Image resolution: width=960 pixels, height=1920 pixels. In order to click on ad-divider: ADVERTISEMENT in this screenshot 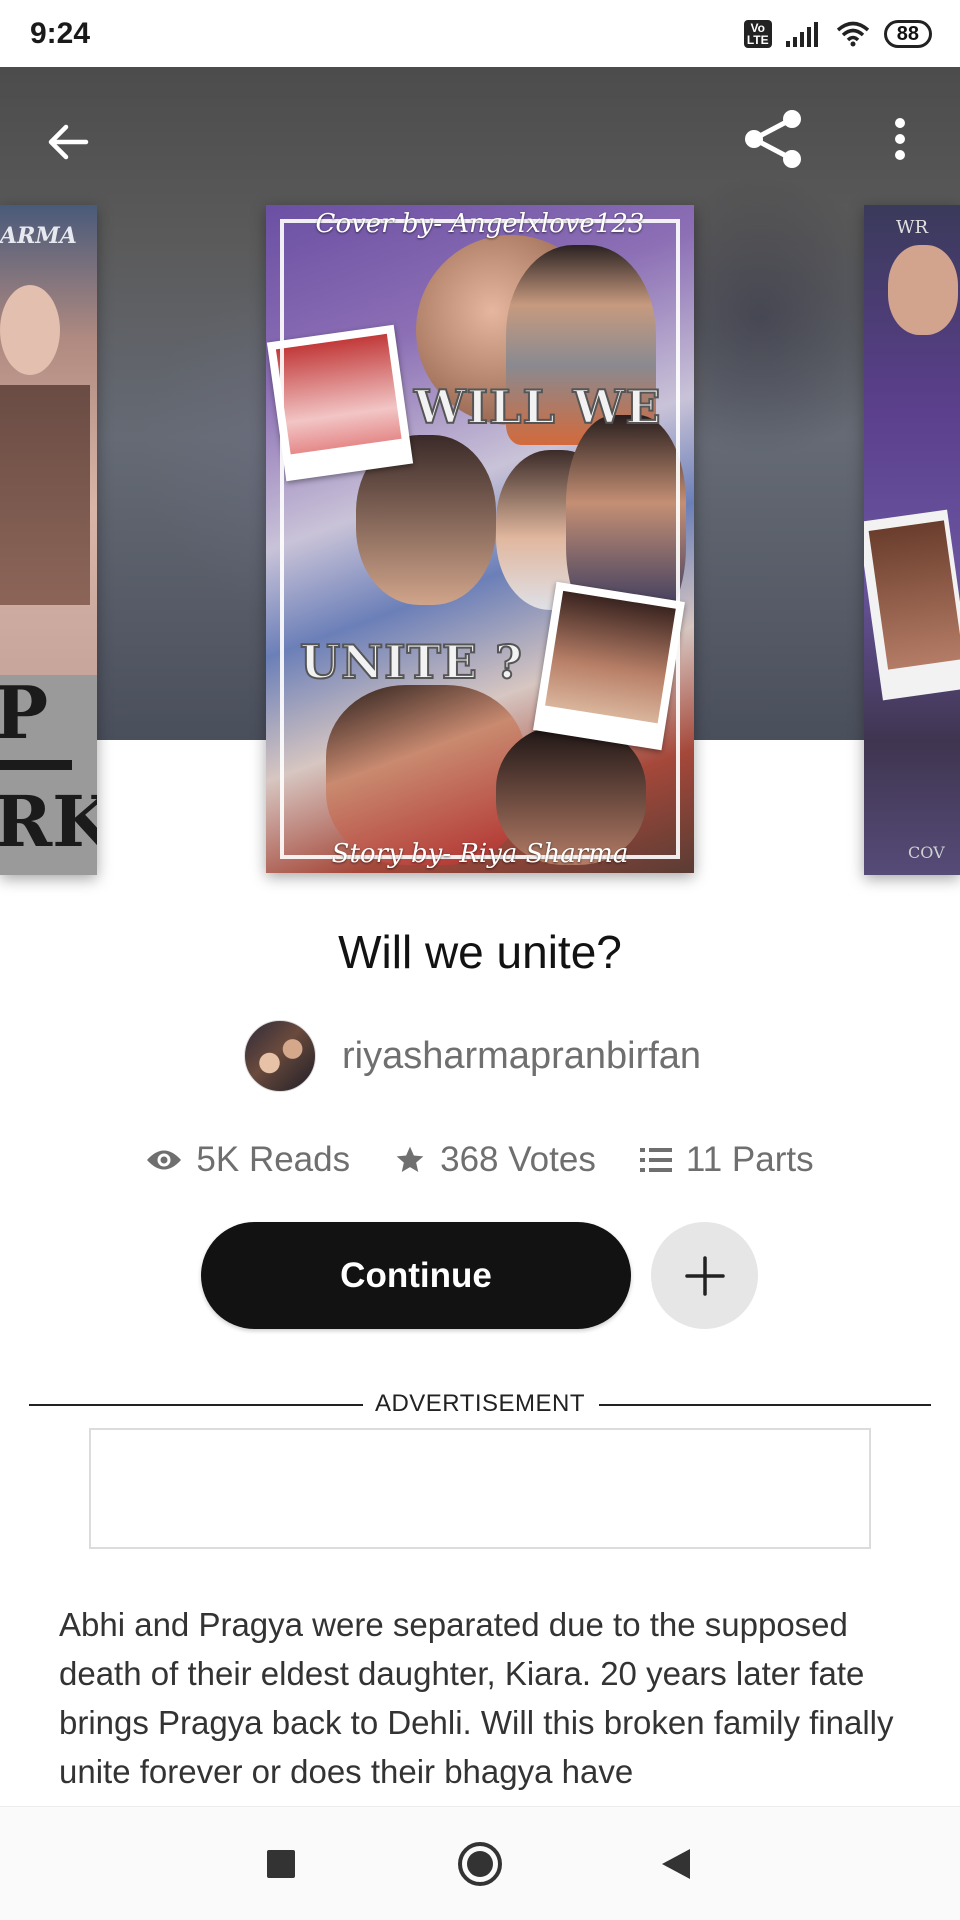, I will do `click(480, 1405)`.